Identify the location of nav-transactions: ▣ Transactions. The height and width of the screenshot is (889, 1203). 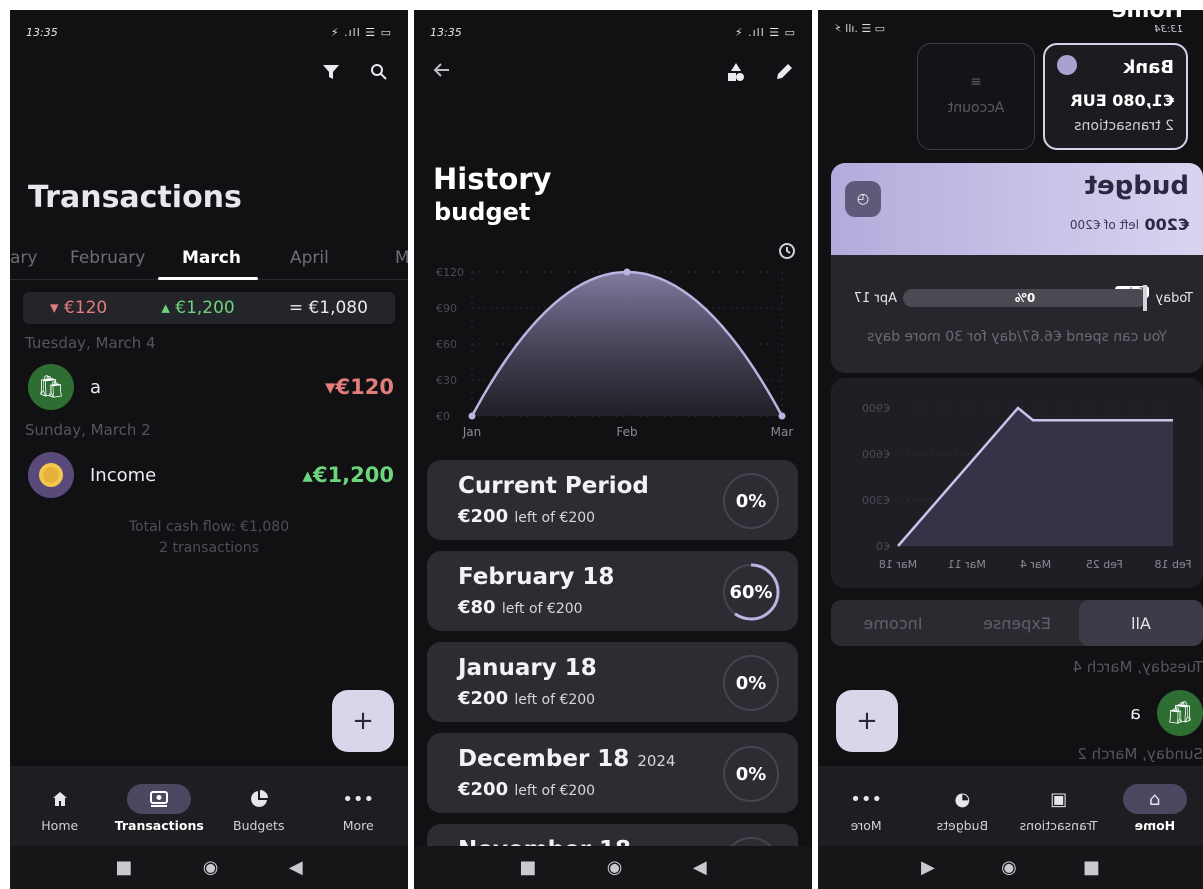
(1059, 809).